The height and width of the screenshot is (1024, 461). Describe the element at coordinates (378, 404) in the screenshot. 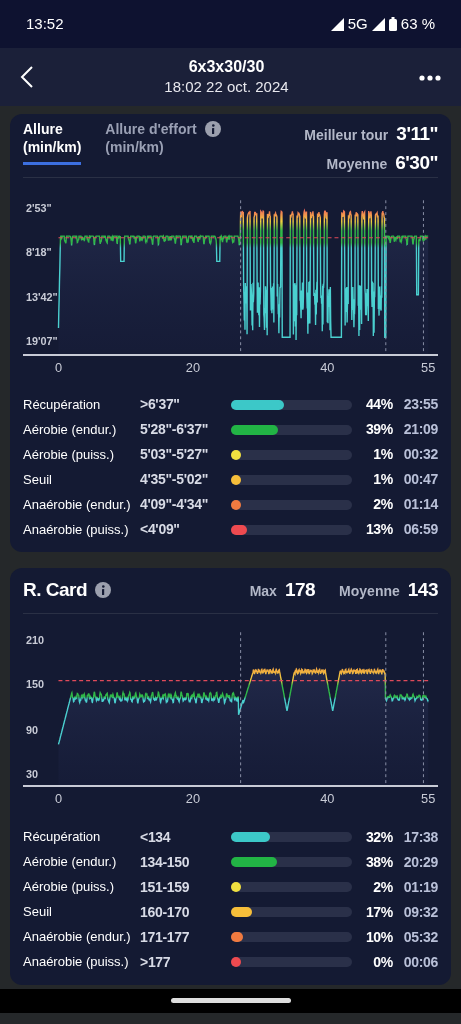

I see `zone-percent: 44%` at that location.